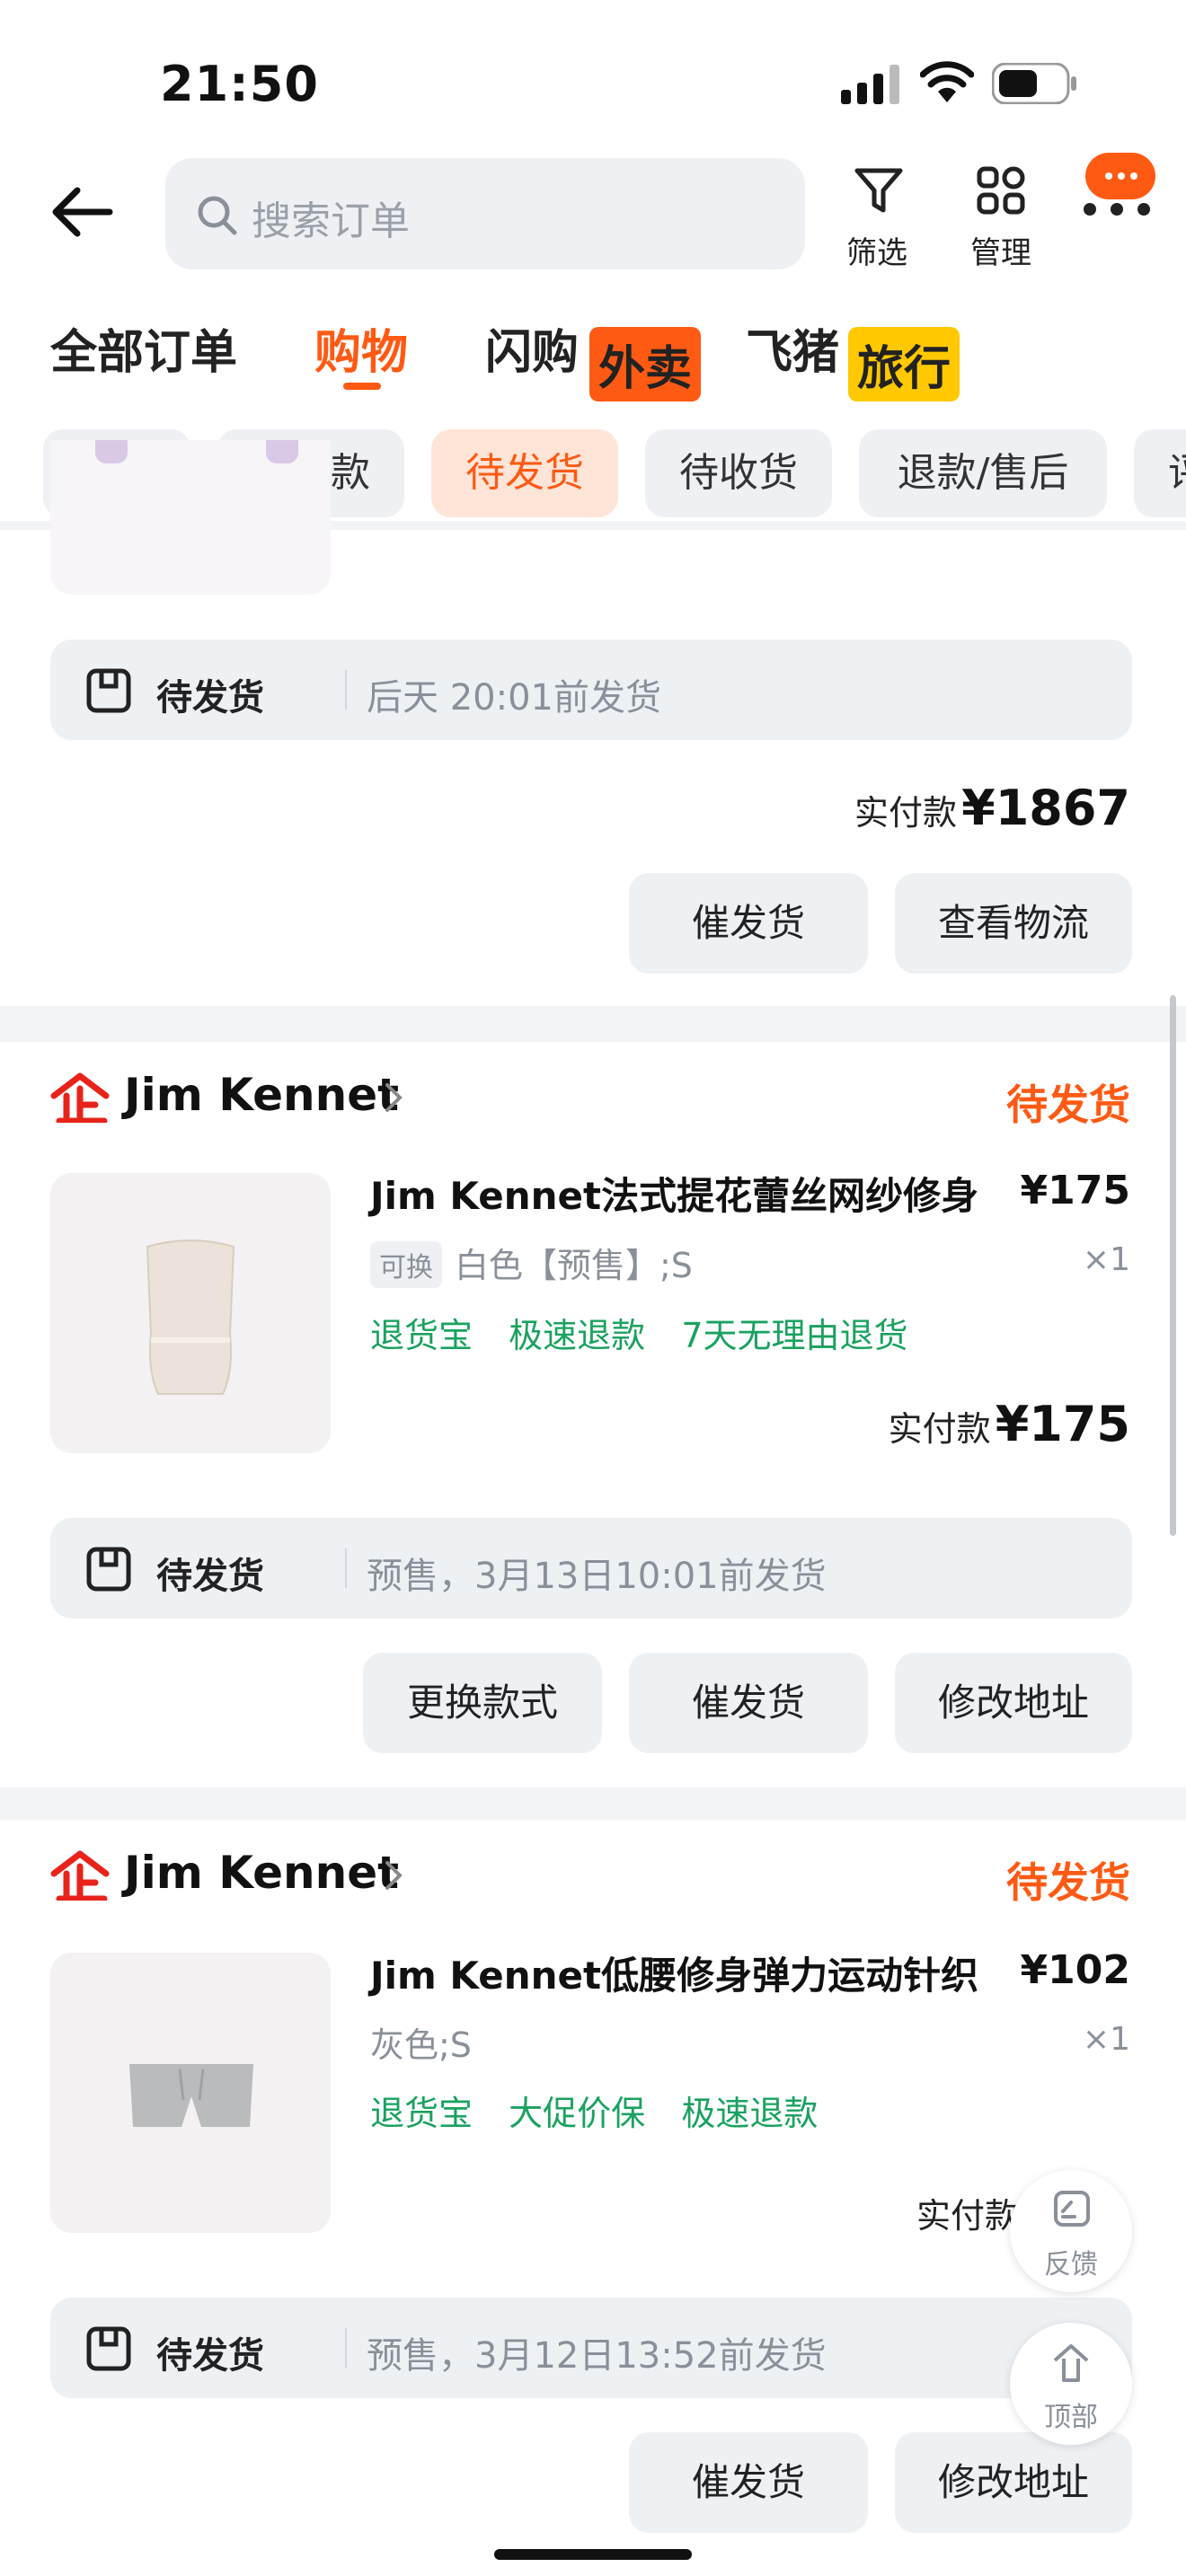  Describe the element at coordinates (1000, 253) in the screenshot. I see `manage-label: 管理` at that location.